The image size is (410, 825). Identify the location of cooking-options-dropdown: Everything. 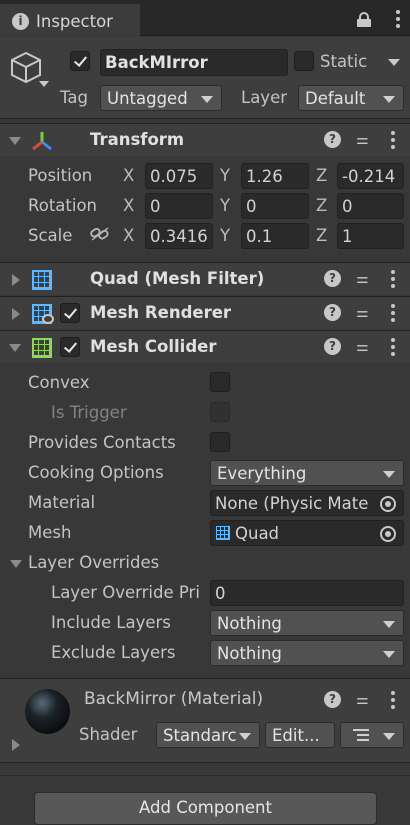
(307, 473).